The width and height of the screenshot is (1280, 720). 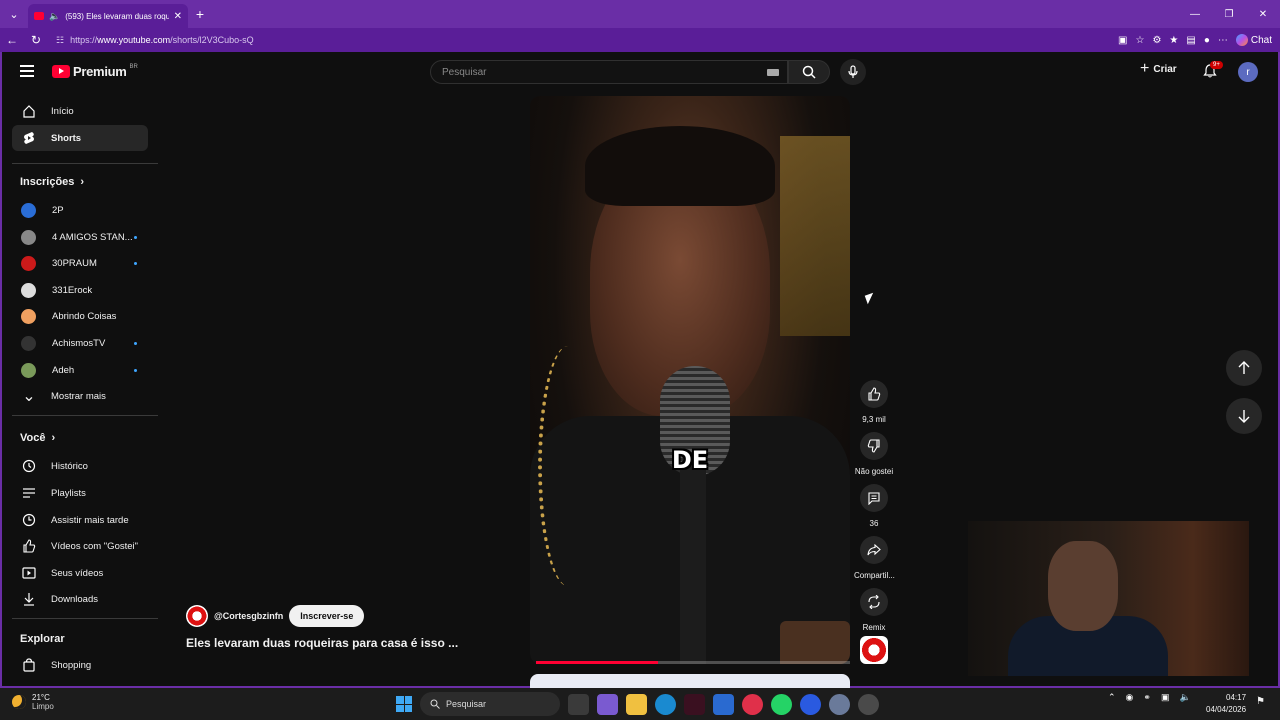 I want to click on sidebar-item-playlists: Playlists, so click(x=80, y=493).